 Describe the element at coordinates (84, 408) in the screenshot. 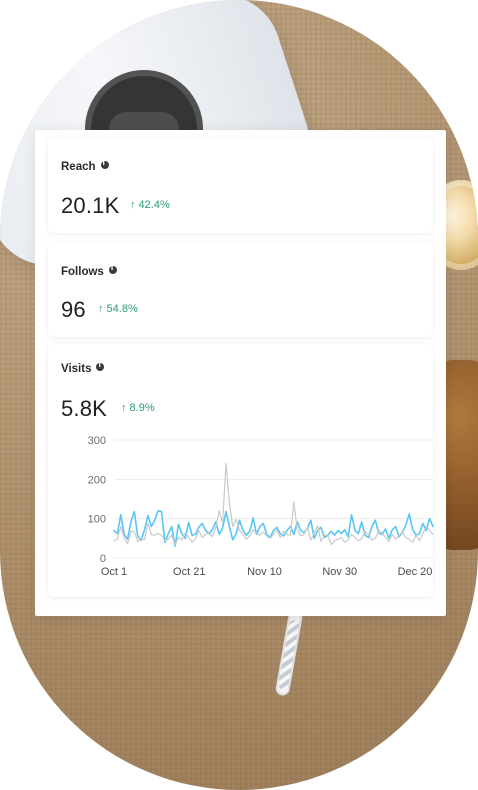

I see `visits-value: 5.8K` at that location.